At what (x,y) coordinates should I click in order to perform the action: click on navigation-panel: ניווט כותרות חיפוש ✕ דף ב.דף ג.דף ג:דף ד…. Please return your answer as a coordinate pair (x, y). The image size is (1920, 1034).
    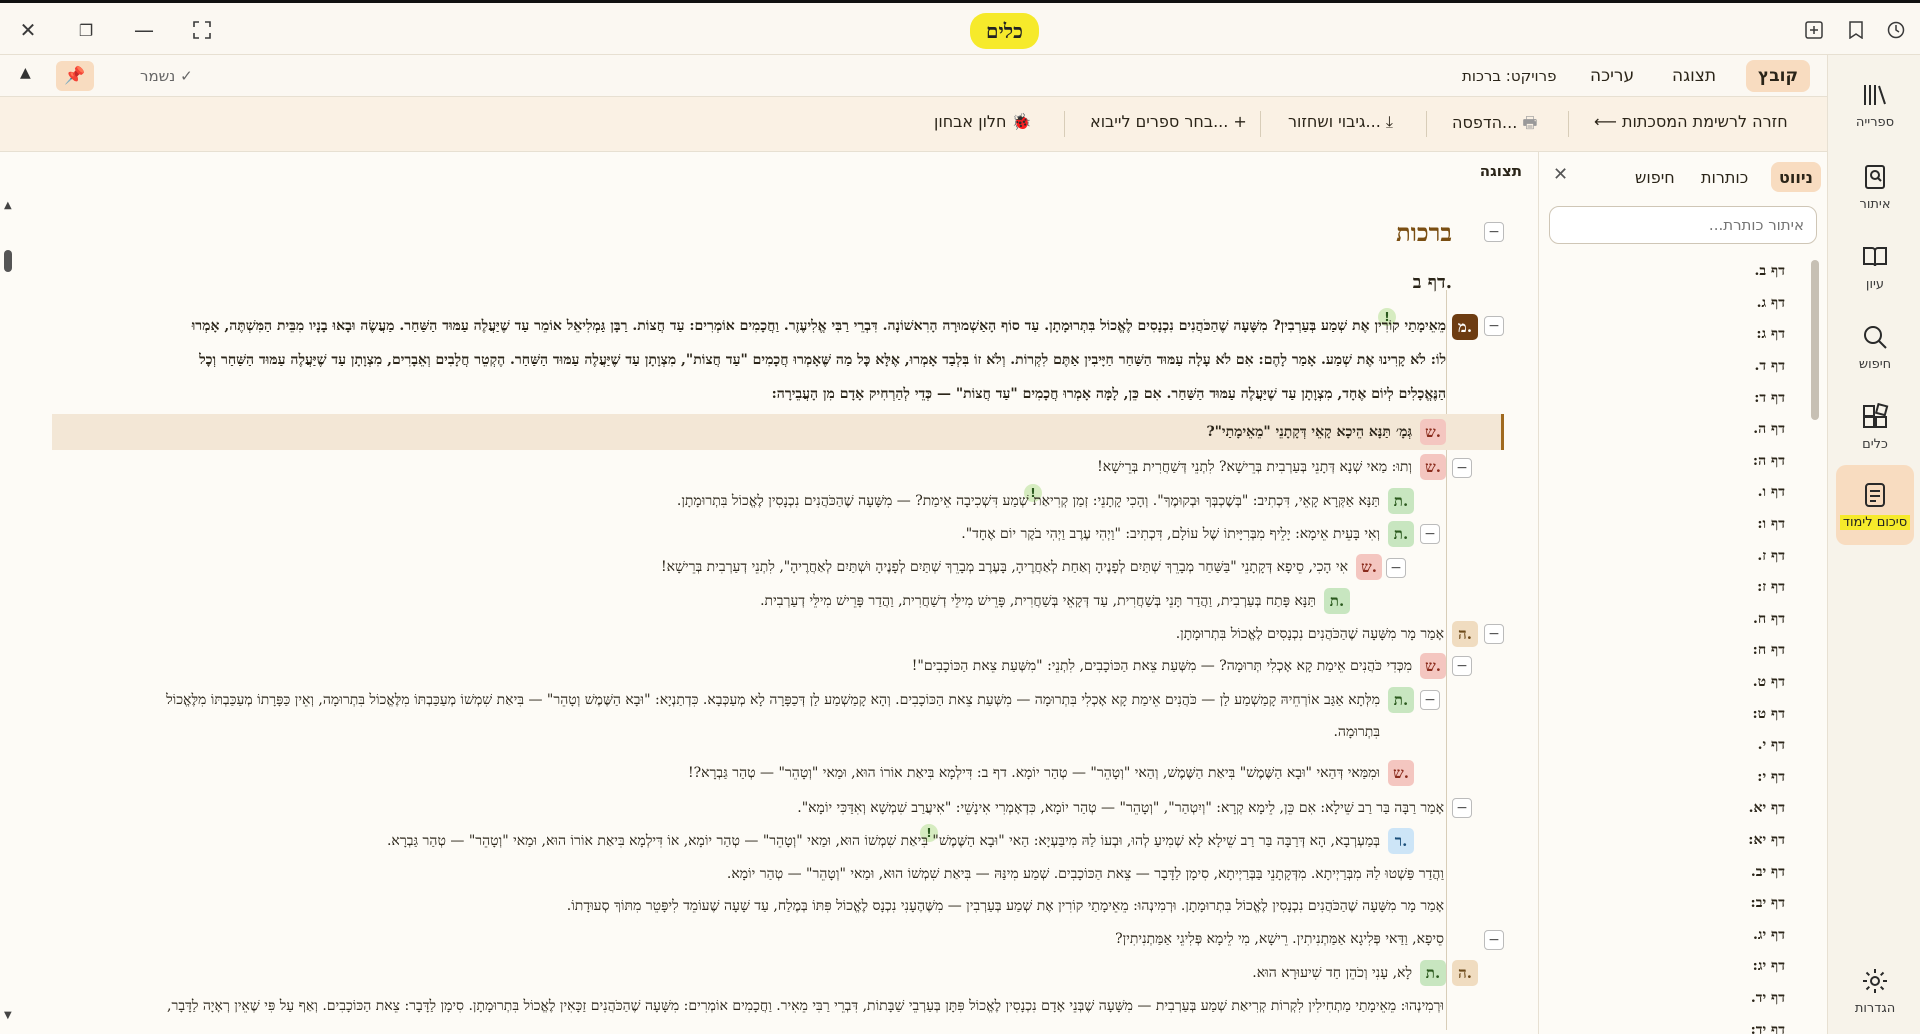
    Looking at the image, I should click on (1682, 593).